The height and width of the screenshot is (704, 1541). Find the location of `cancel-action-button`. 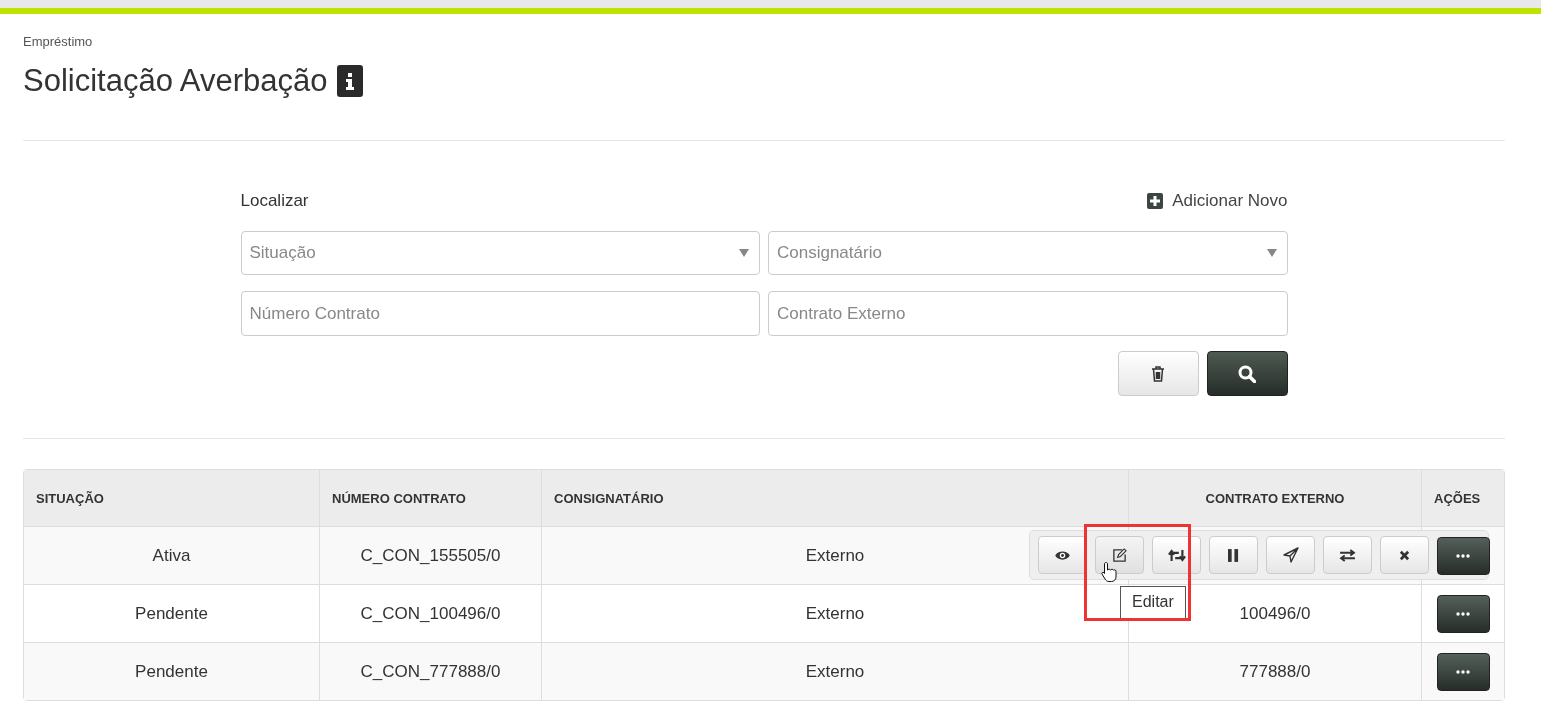

cancel-action-button is located at coordinates (1404, 555).